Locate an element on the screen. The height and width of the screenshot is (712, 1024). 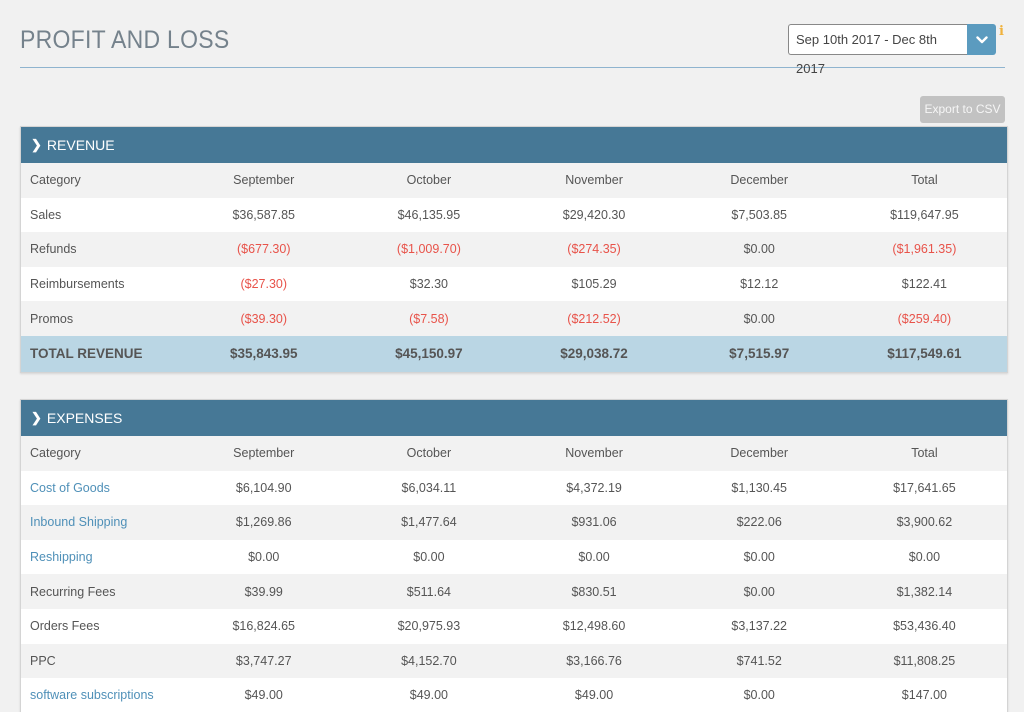
cell-december: $3,137.22 is located at coordinates (759, 626).